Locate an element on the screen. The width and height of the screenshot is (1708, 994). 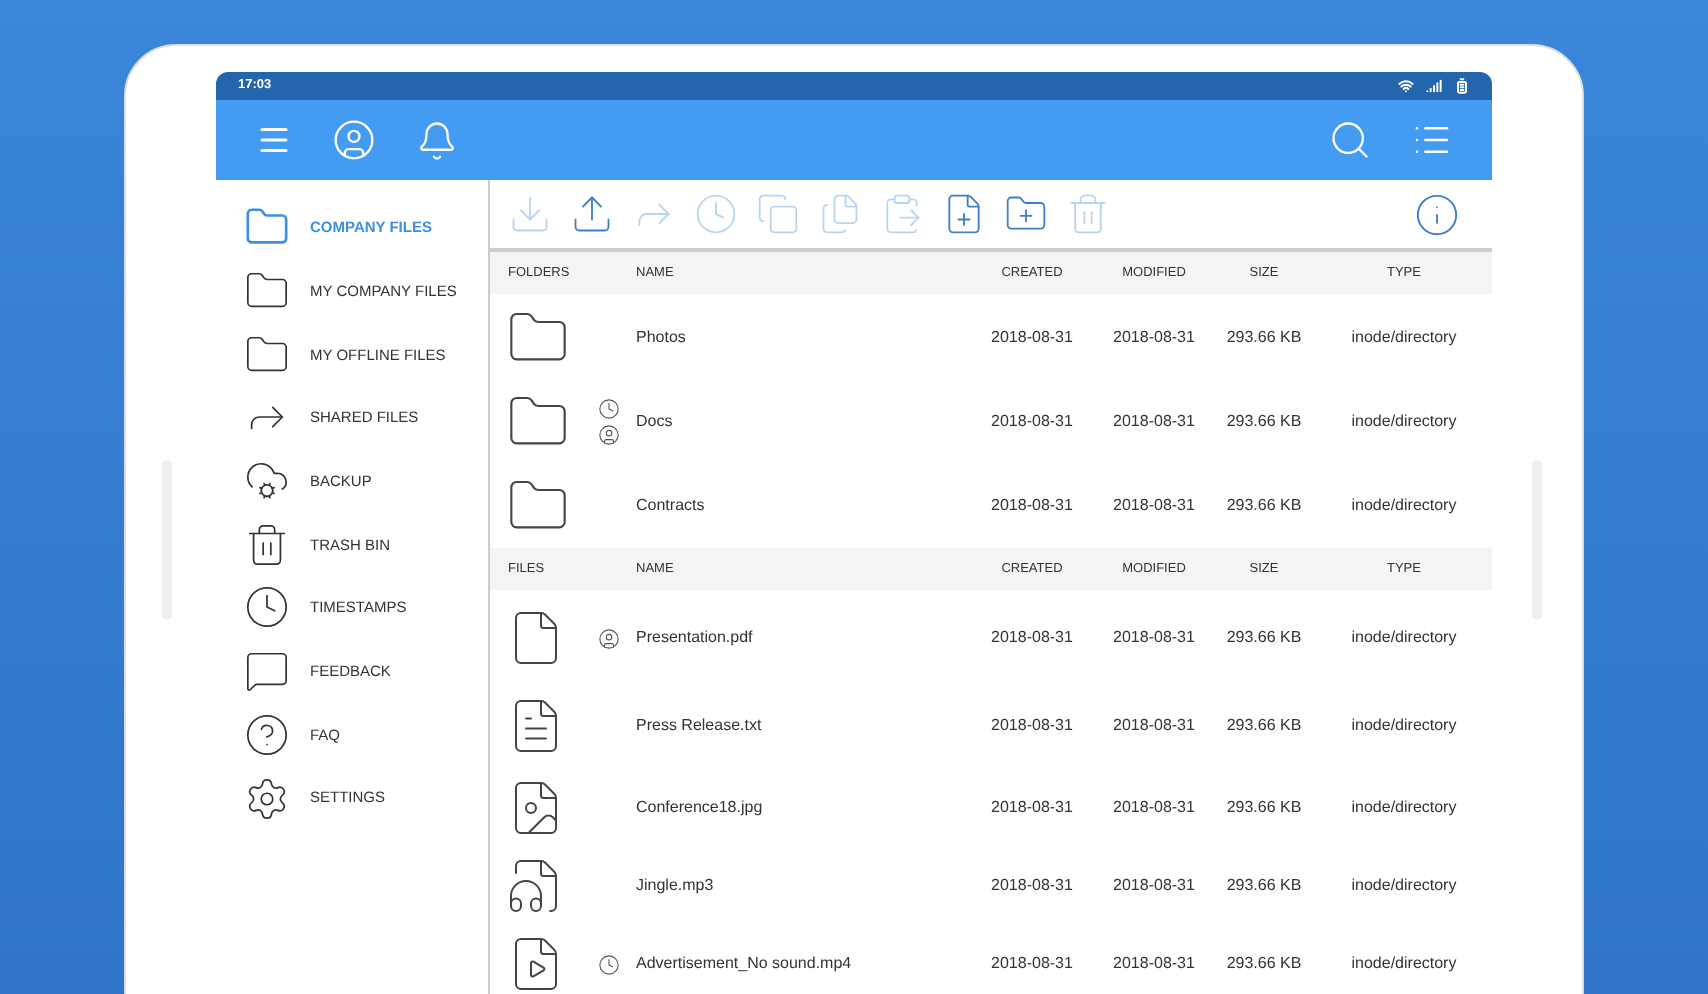
file-name: Press Release.txt is located at coordinates (802, 726).